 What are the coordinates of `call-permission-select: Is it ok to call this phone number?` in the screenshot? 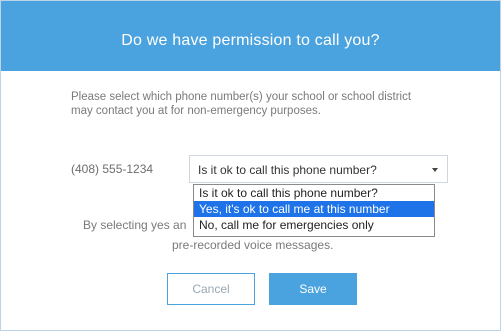 It's located at (318, 169).